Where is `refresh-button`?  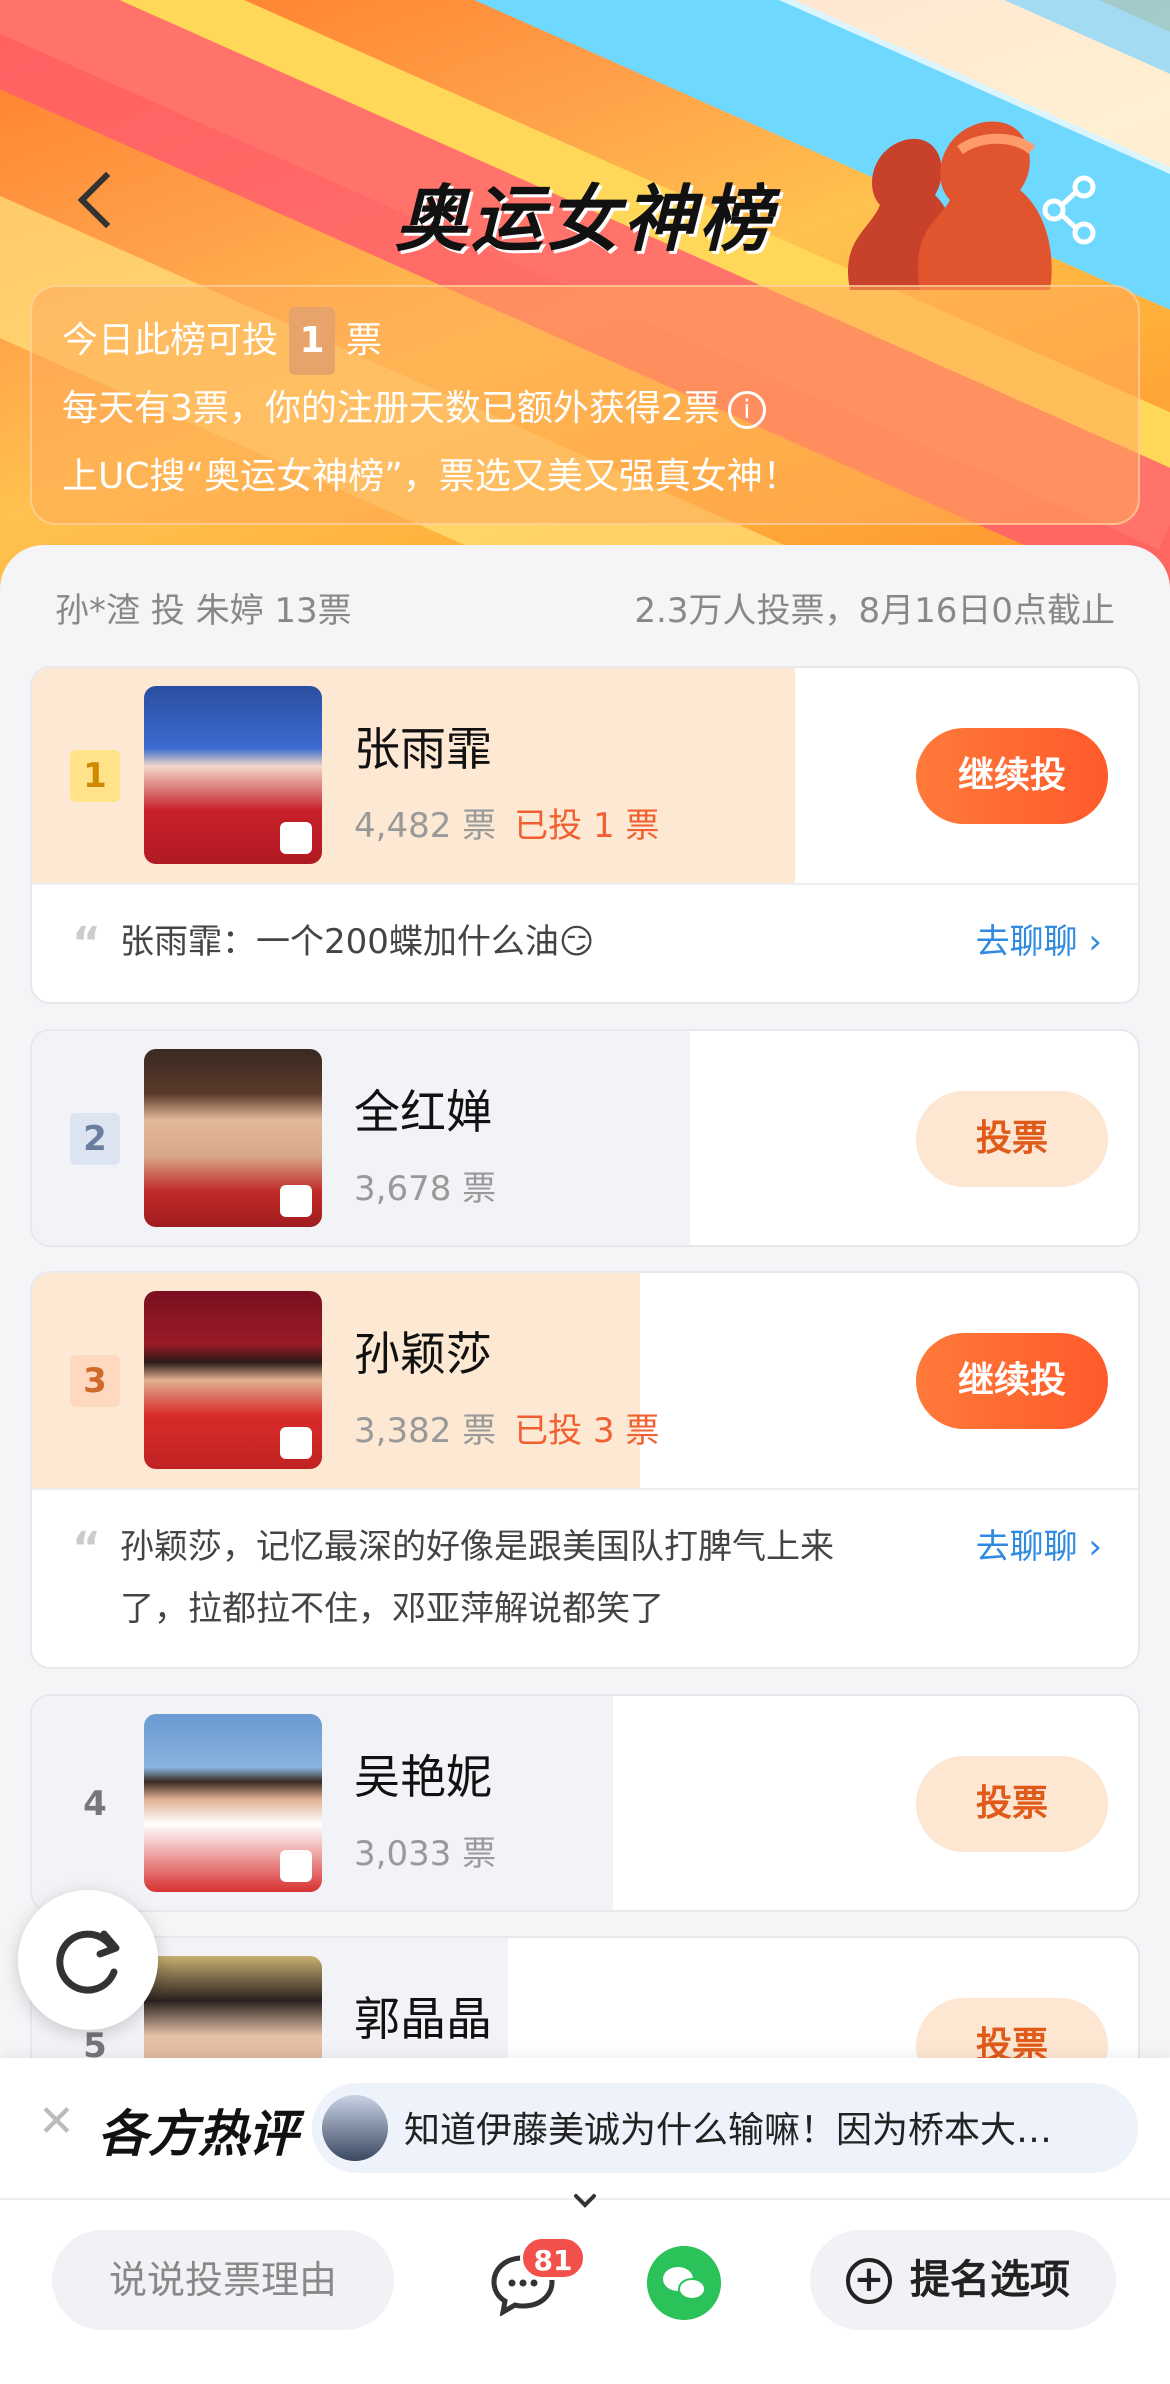 refresh-button is located at coordinates (88, 1960).